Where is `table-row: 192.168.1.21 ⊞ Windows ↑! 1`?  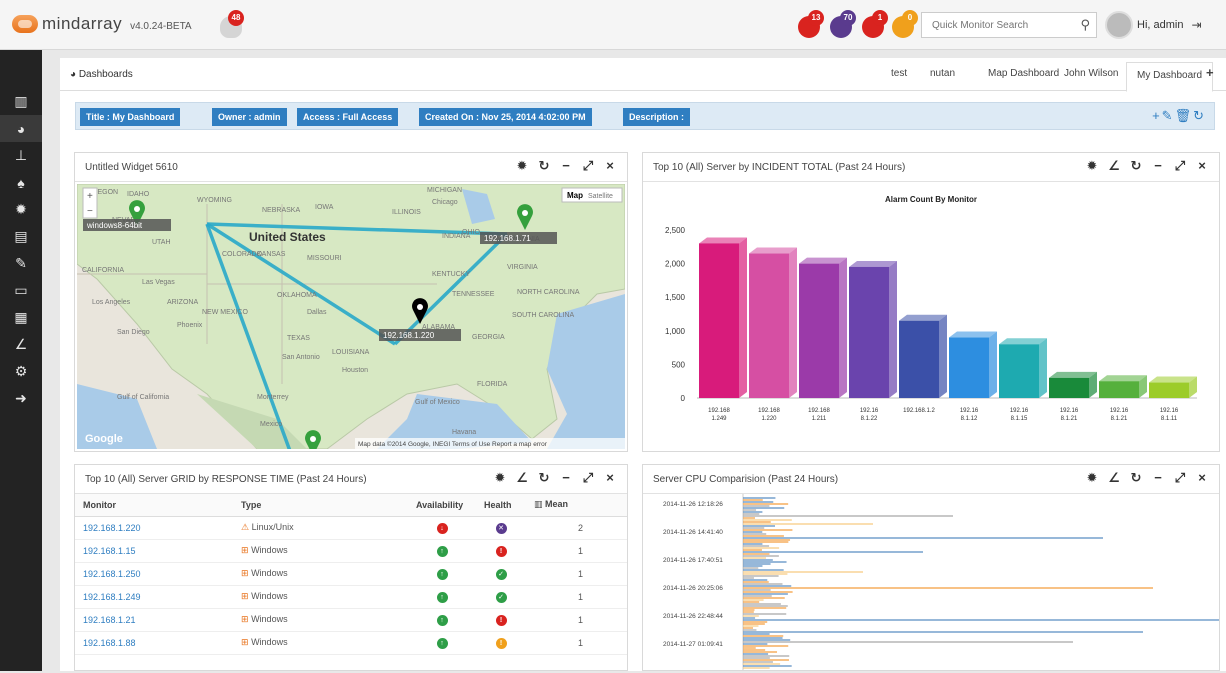
table-row: 192.168.1.21 ⊞ Windows ↑! 1 is located at coordinates (351, 620).